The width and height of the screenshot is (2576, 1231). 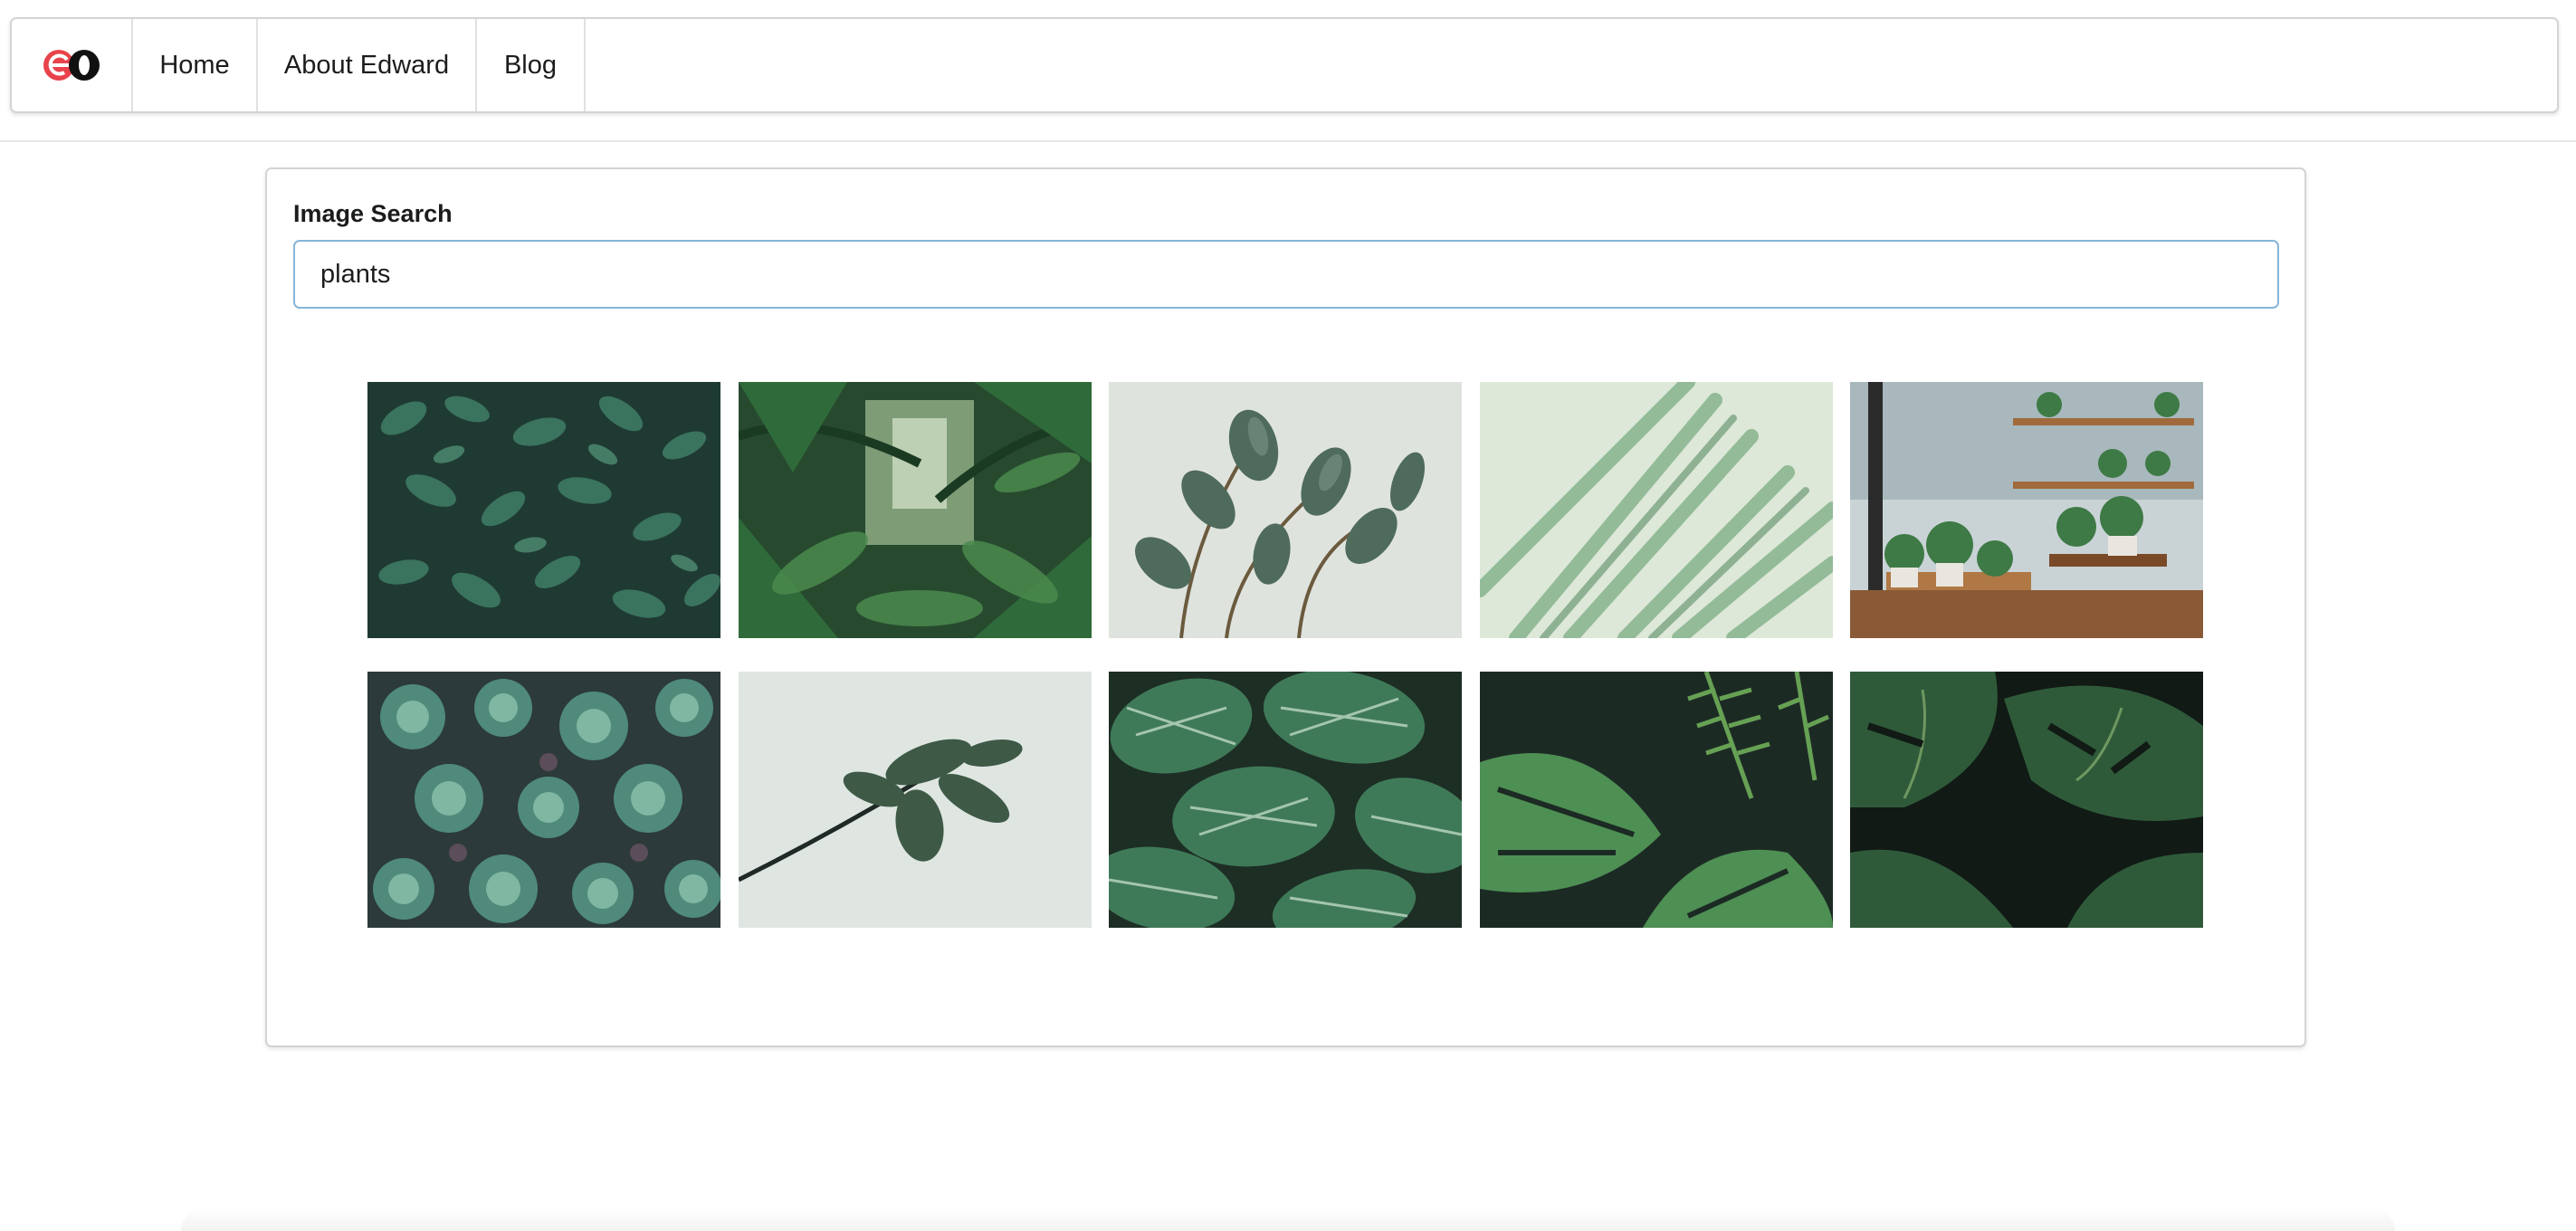 What do you see at coordinates (1286, 275) in the screenshot?
I see `image-search-input` at bounding box center [1286, 275].